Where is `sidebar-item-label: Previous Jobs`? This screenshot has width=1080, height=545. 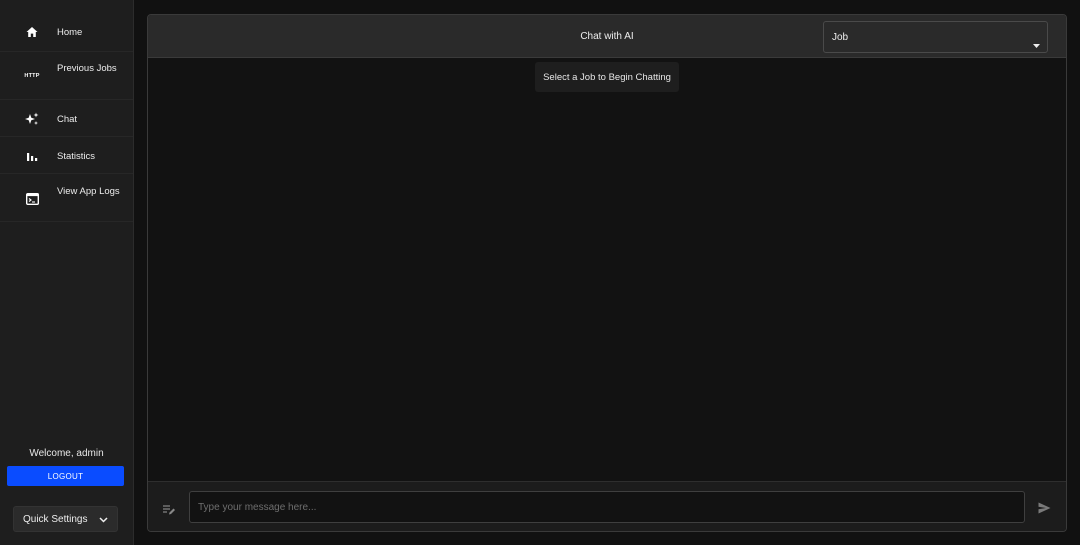 sidebar-item-label: Previous Jobs is located at coordinates (87, 68).